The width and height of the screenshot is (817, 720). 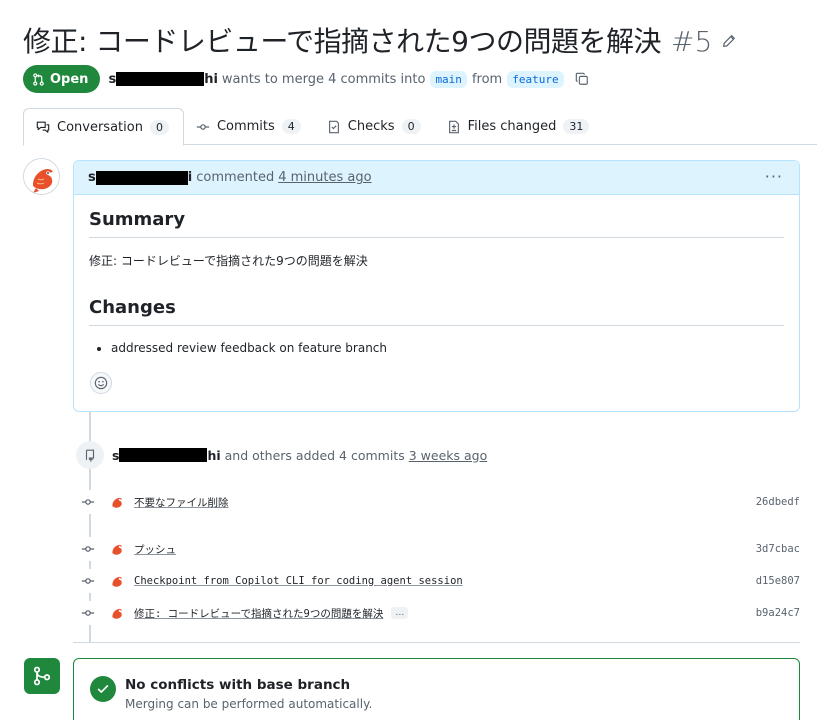 I want to click on summary-text: 修正: コードレビューで指摘された9つの問題を解決, so click(x=228, y=261).